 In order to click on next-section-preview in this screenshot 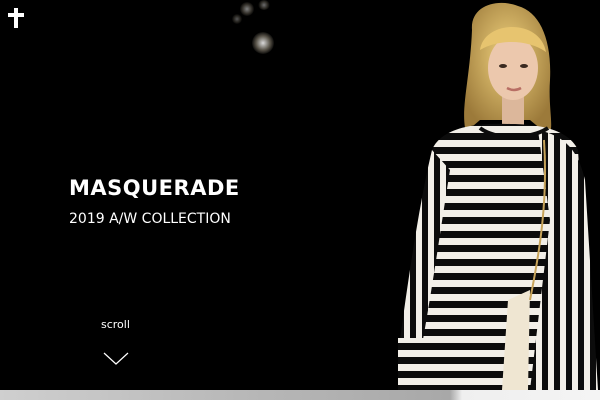, I will do `click(300, 395)`.